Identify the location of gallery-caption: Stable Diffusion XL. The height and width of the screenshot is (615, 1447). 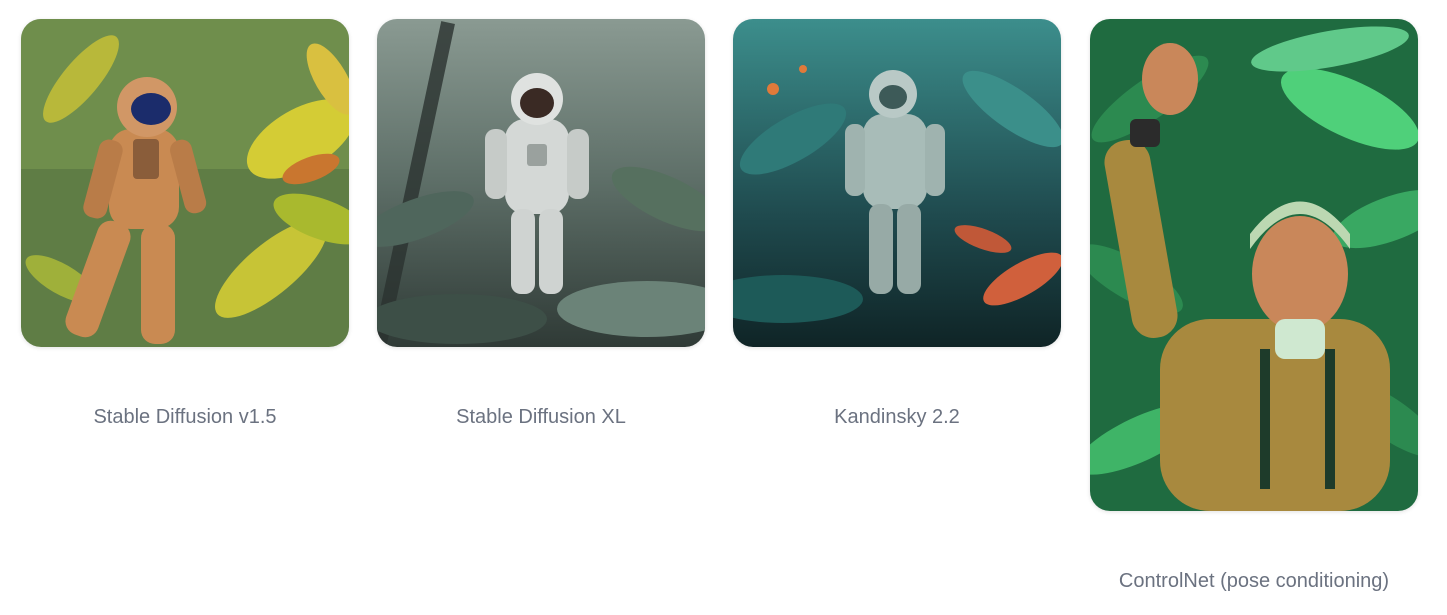
(541, 417).